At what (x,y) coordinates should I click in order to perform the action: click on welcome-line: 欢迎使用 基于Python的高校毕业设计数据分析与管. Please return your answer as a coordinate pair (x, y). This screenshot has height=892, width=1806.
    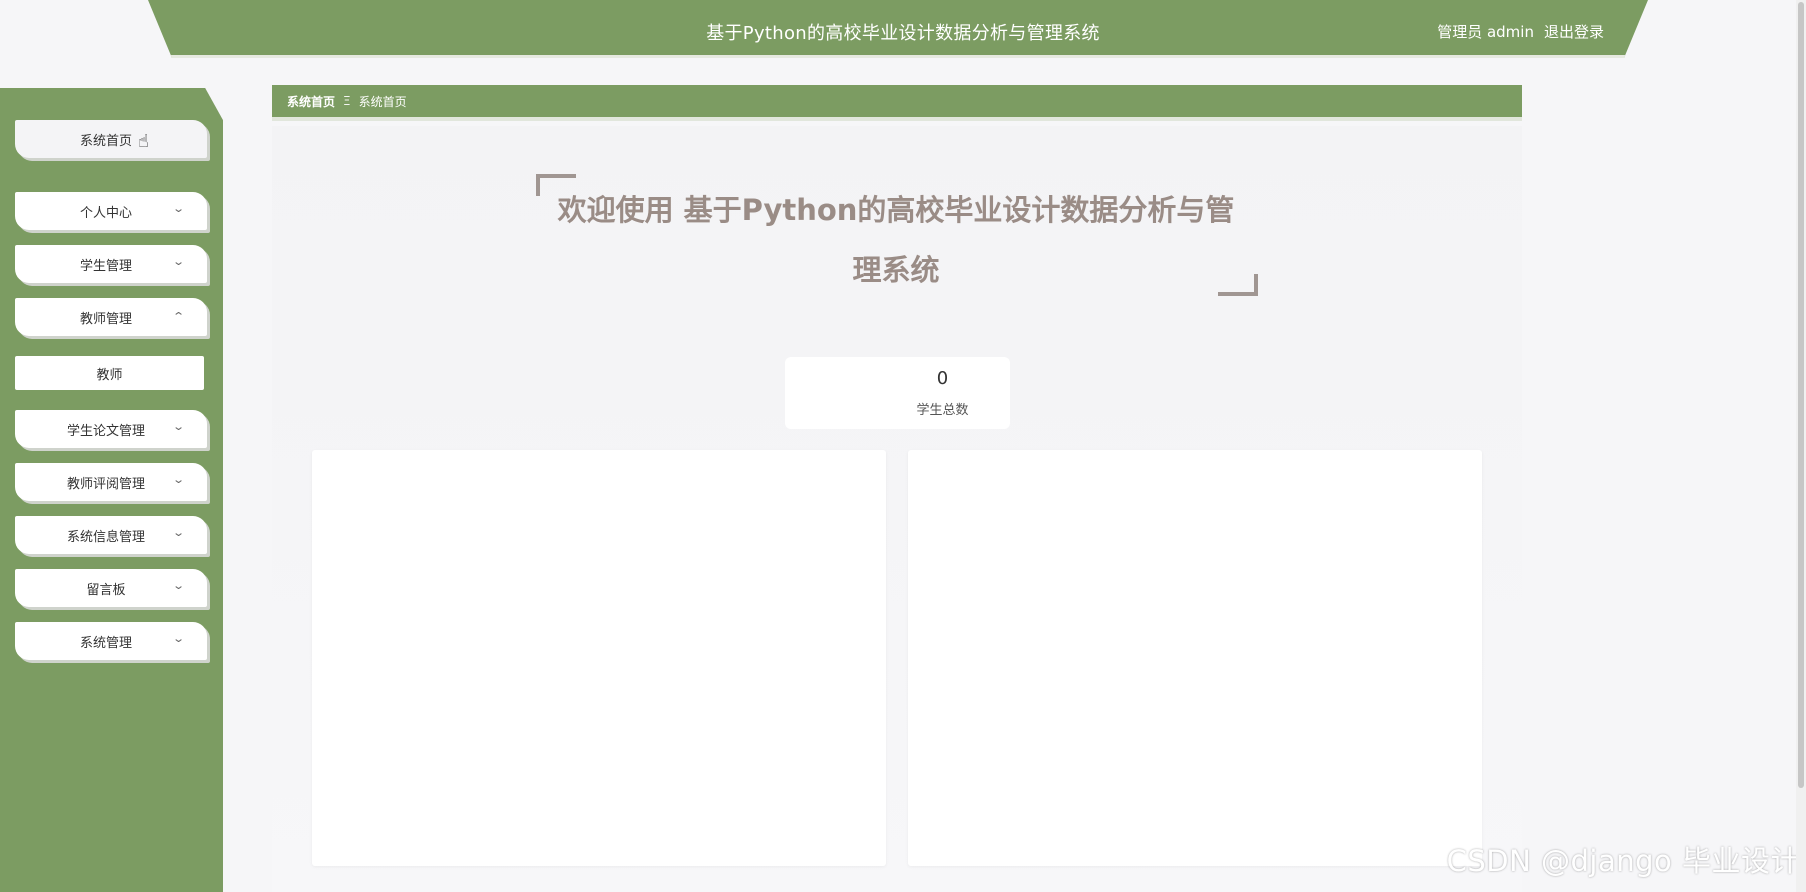
    Looking at the image, I should click on (896, 210).